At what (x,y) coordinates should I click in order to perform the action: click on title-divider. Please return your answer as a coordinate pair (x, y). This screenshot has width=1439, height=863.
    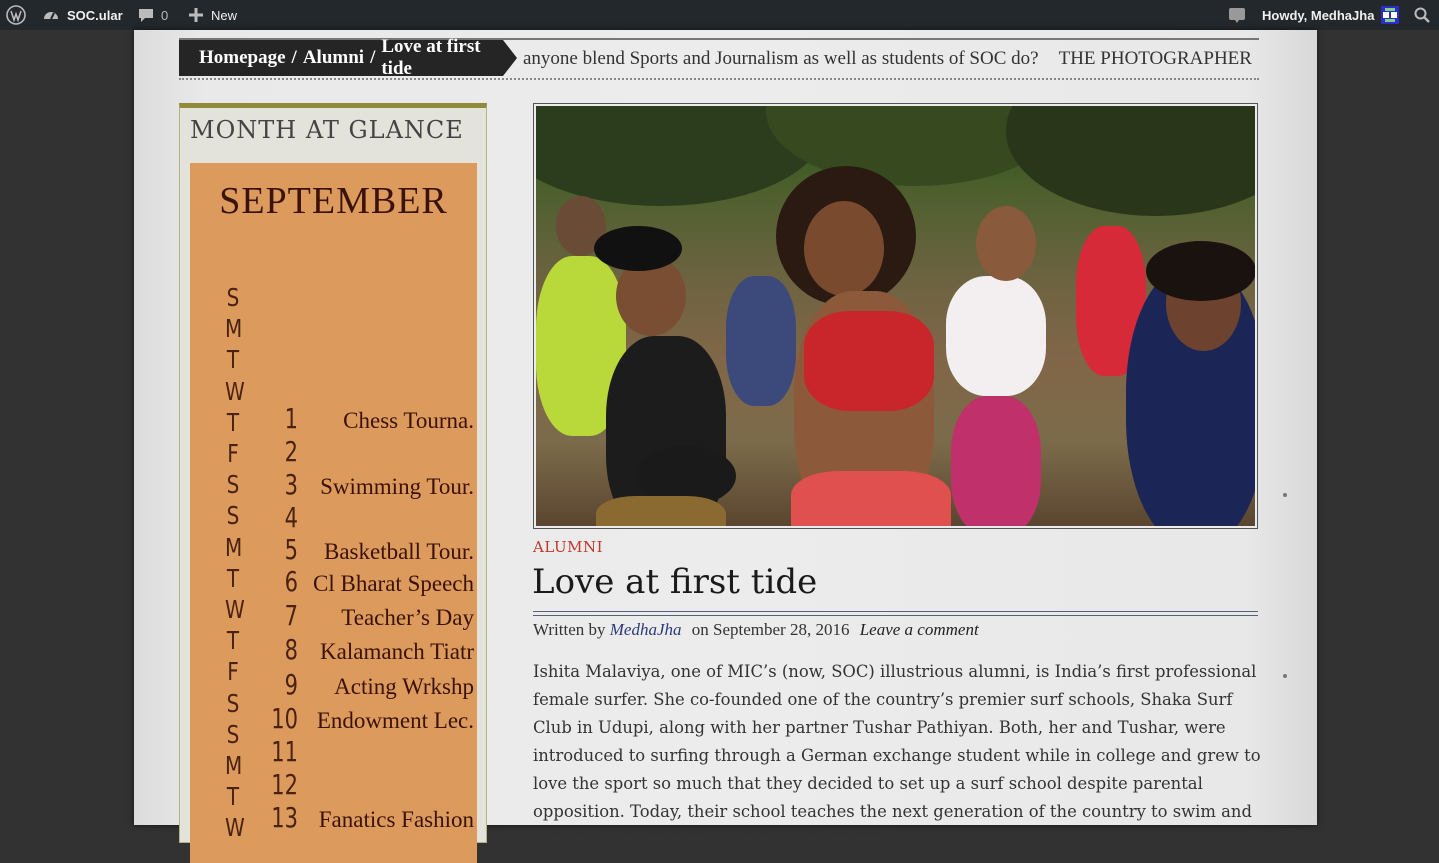
    Looking at the image, I should click on (895, 613).